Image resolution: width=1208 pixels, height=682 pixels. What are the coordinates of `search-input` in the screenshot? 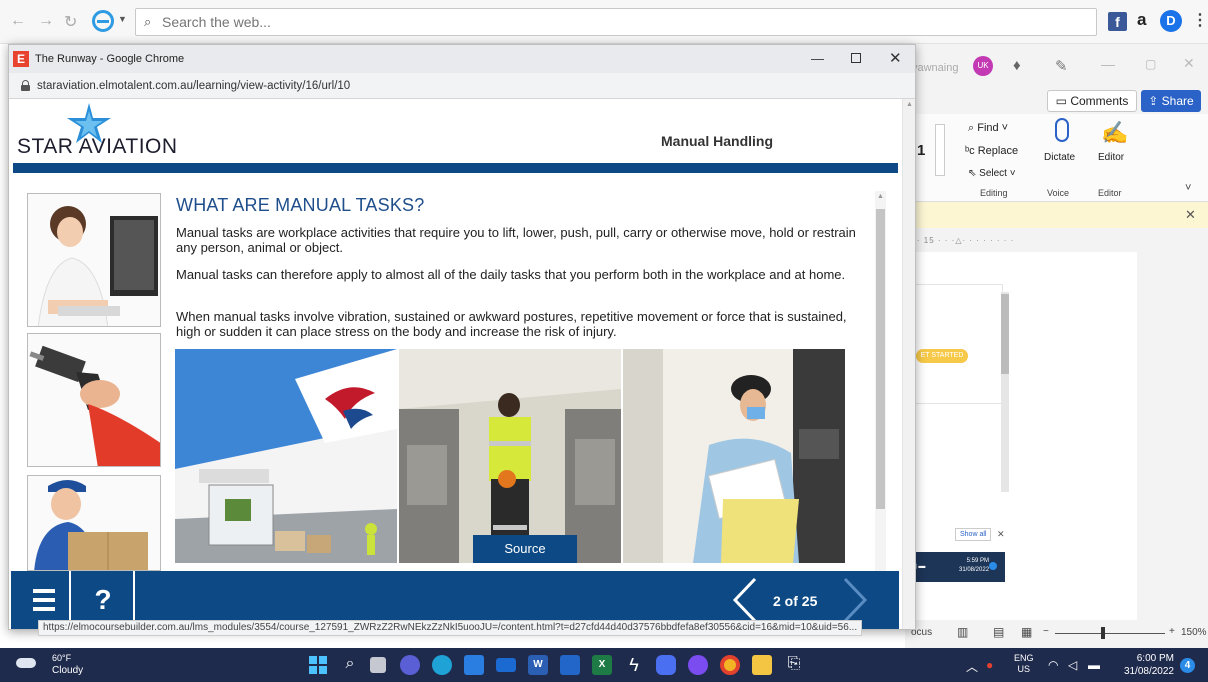 It's located at (612, 22).